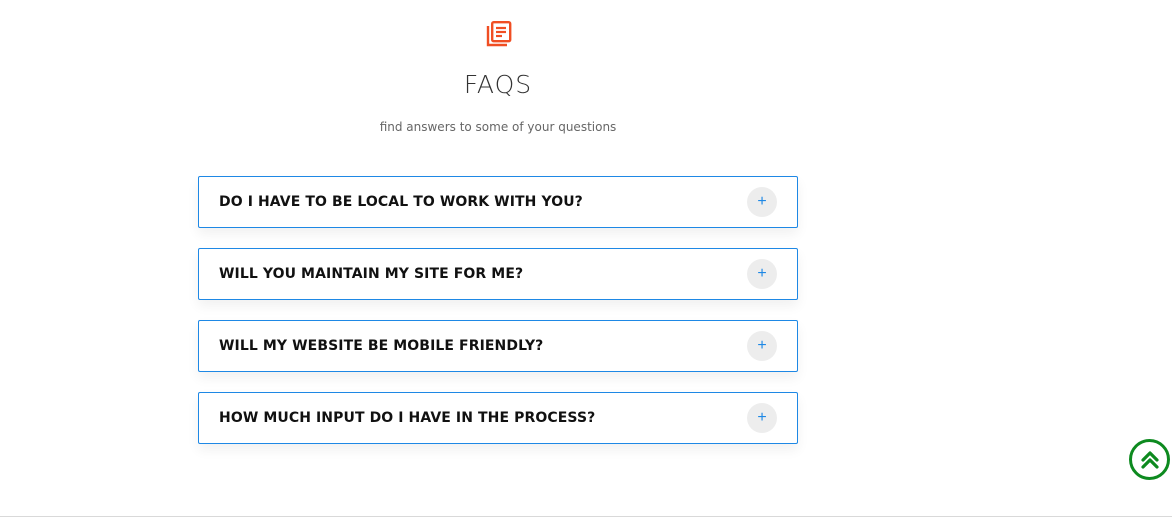  Describe the element at coordinates (381, 346) in the screenshot. I see `faq-question: WILL MY WEBSITE BE MOBILE FRIENDLY?` at that location.